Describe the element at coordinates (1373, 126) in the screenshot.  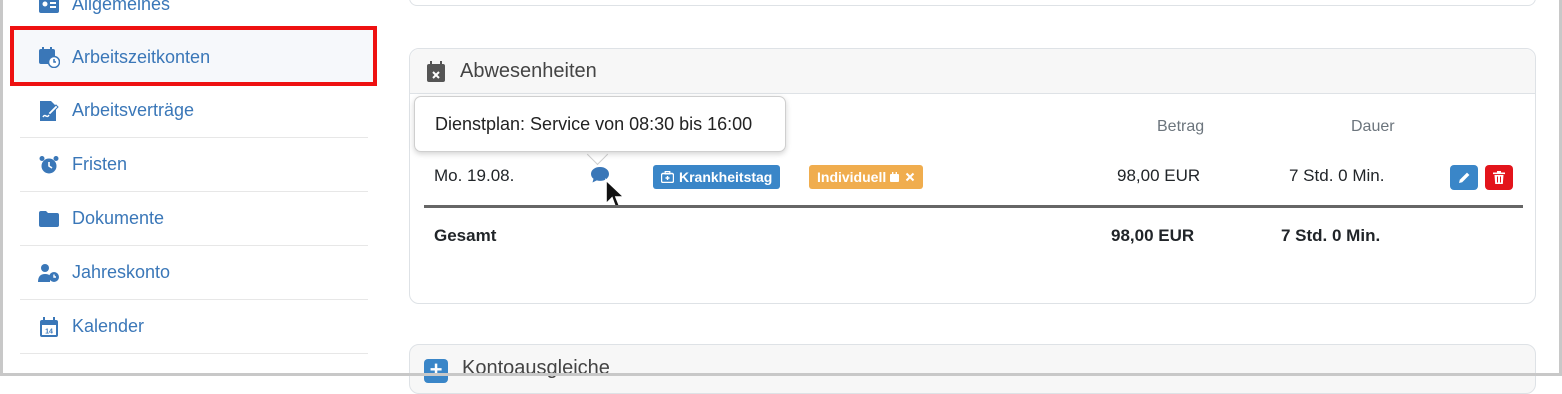
I see `column-header-duration: Dauer` at that location.